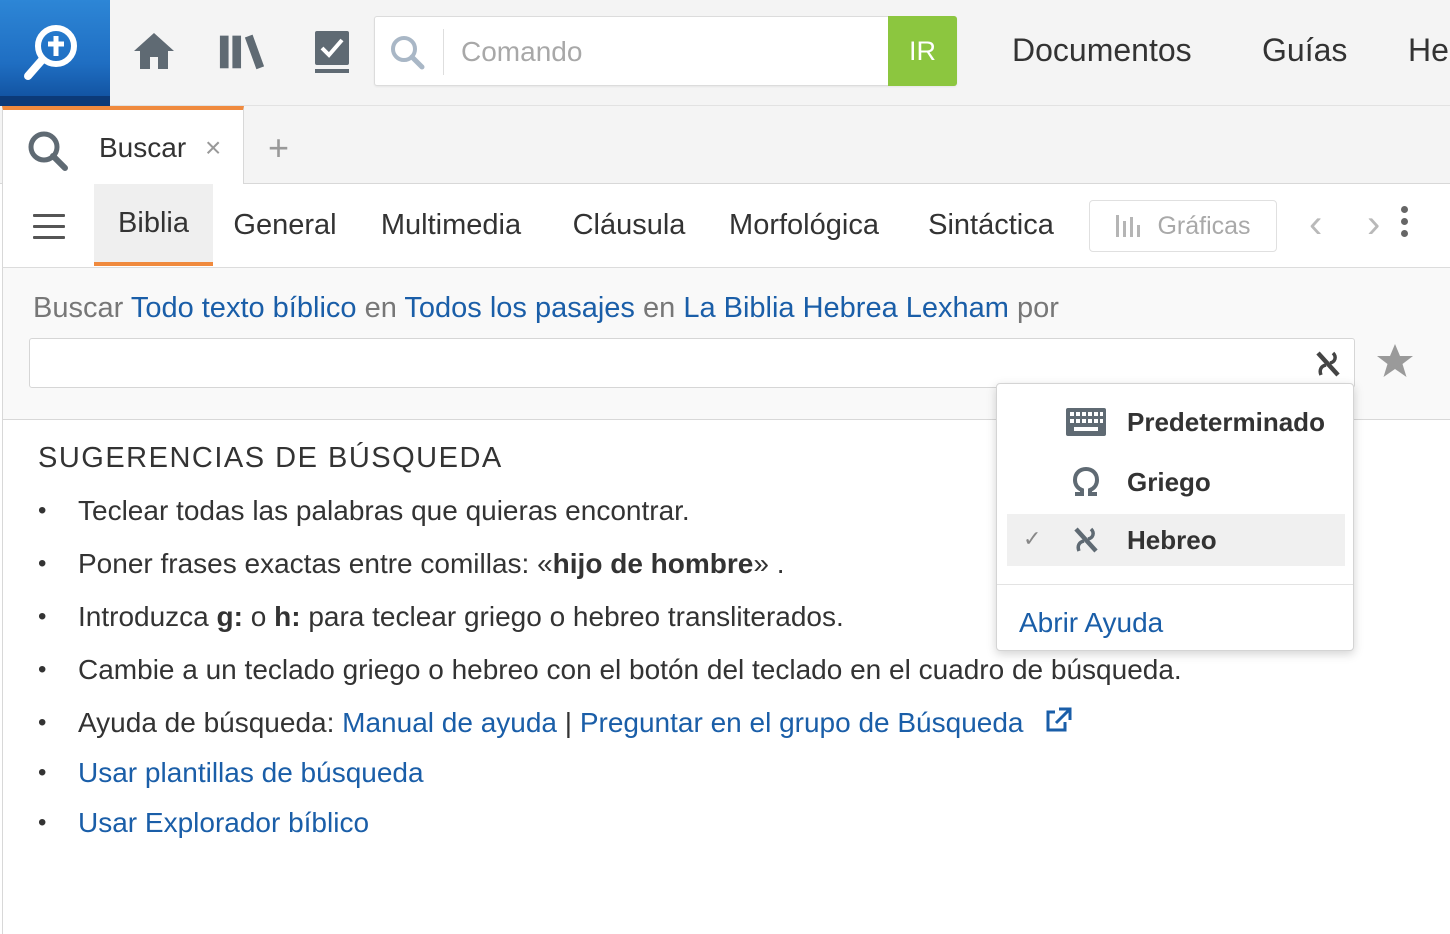  Describe the element at coordinates (802, 722) in the screenshot. I see `search-group-link: Preguntar en el grupo de Búsqueda` at that location.